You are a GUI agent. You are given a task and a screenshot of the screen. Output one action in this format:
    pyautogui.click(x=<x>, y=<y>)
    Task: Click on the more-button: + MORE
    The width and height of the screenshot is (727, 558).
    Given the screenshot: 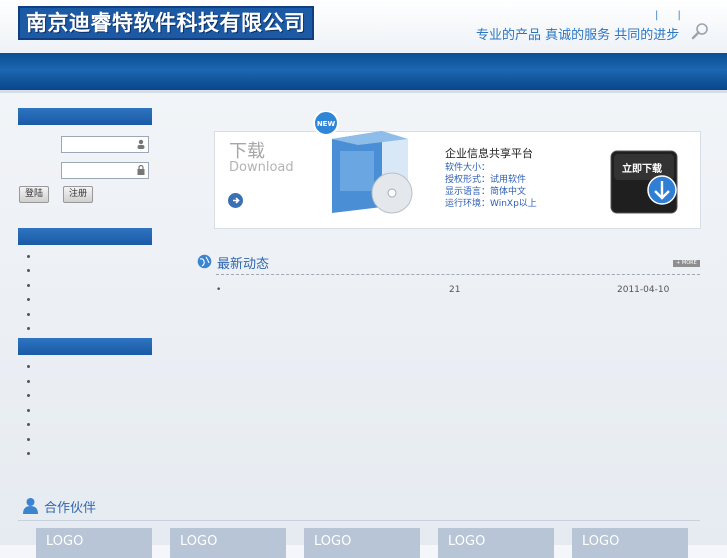 What is the action you would take?
    pyautogui.click(x=686, y=263)
    